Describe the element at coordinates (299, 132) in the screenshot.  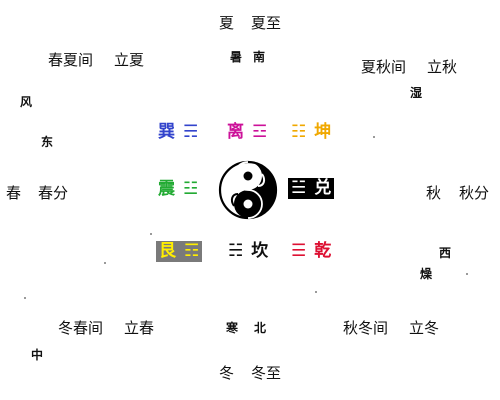
I see `trigram-kun-symbol: ☷` at that location.